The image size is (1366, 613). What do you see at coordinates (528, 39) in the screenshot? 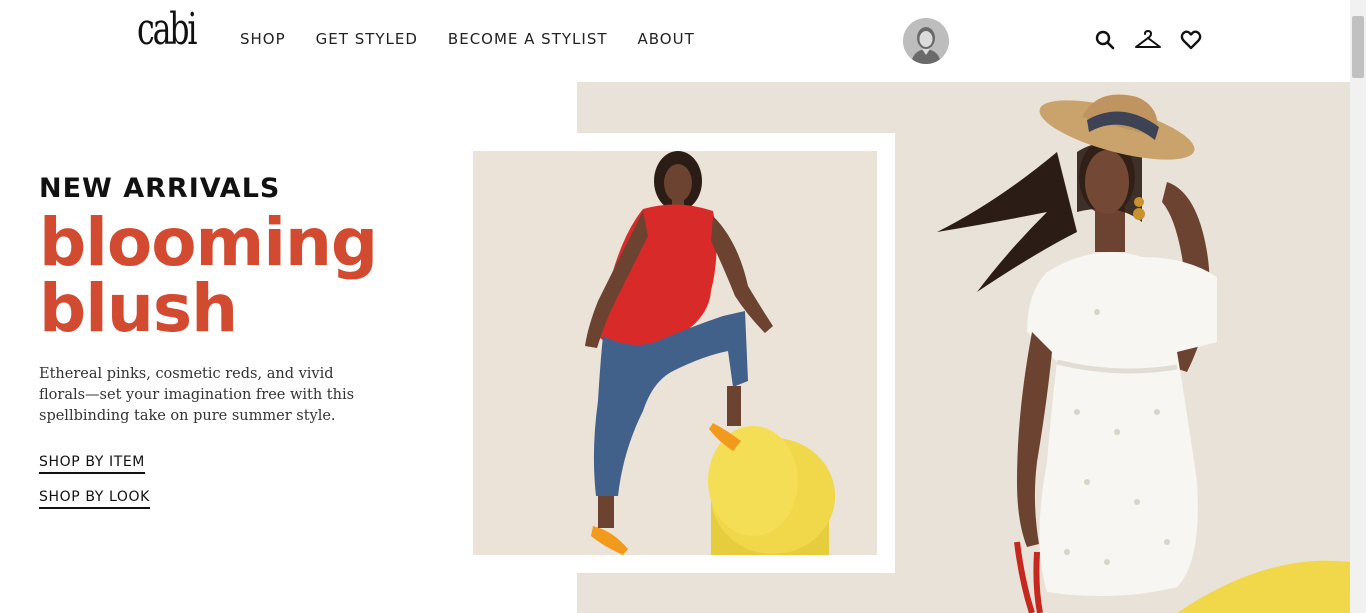
I see `nav-become-a-stylist: BECOME A STYLIST` at bounding box center [528, 39].